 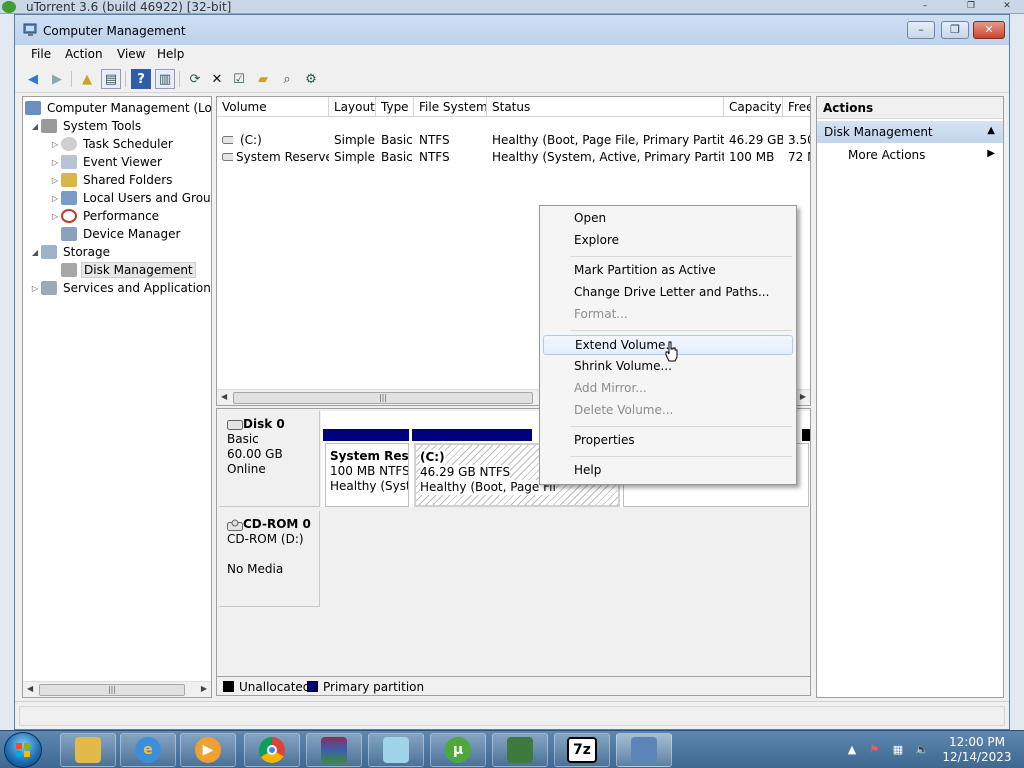 What do you see at coordinates (668, 241) in the screenshot?
I see `menu-item-explore: Explore` at bounding box center [668, 241].